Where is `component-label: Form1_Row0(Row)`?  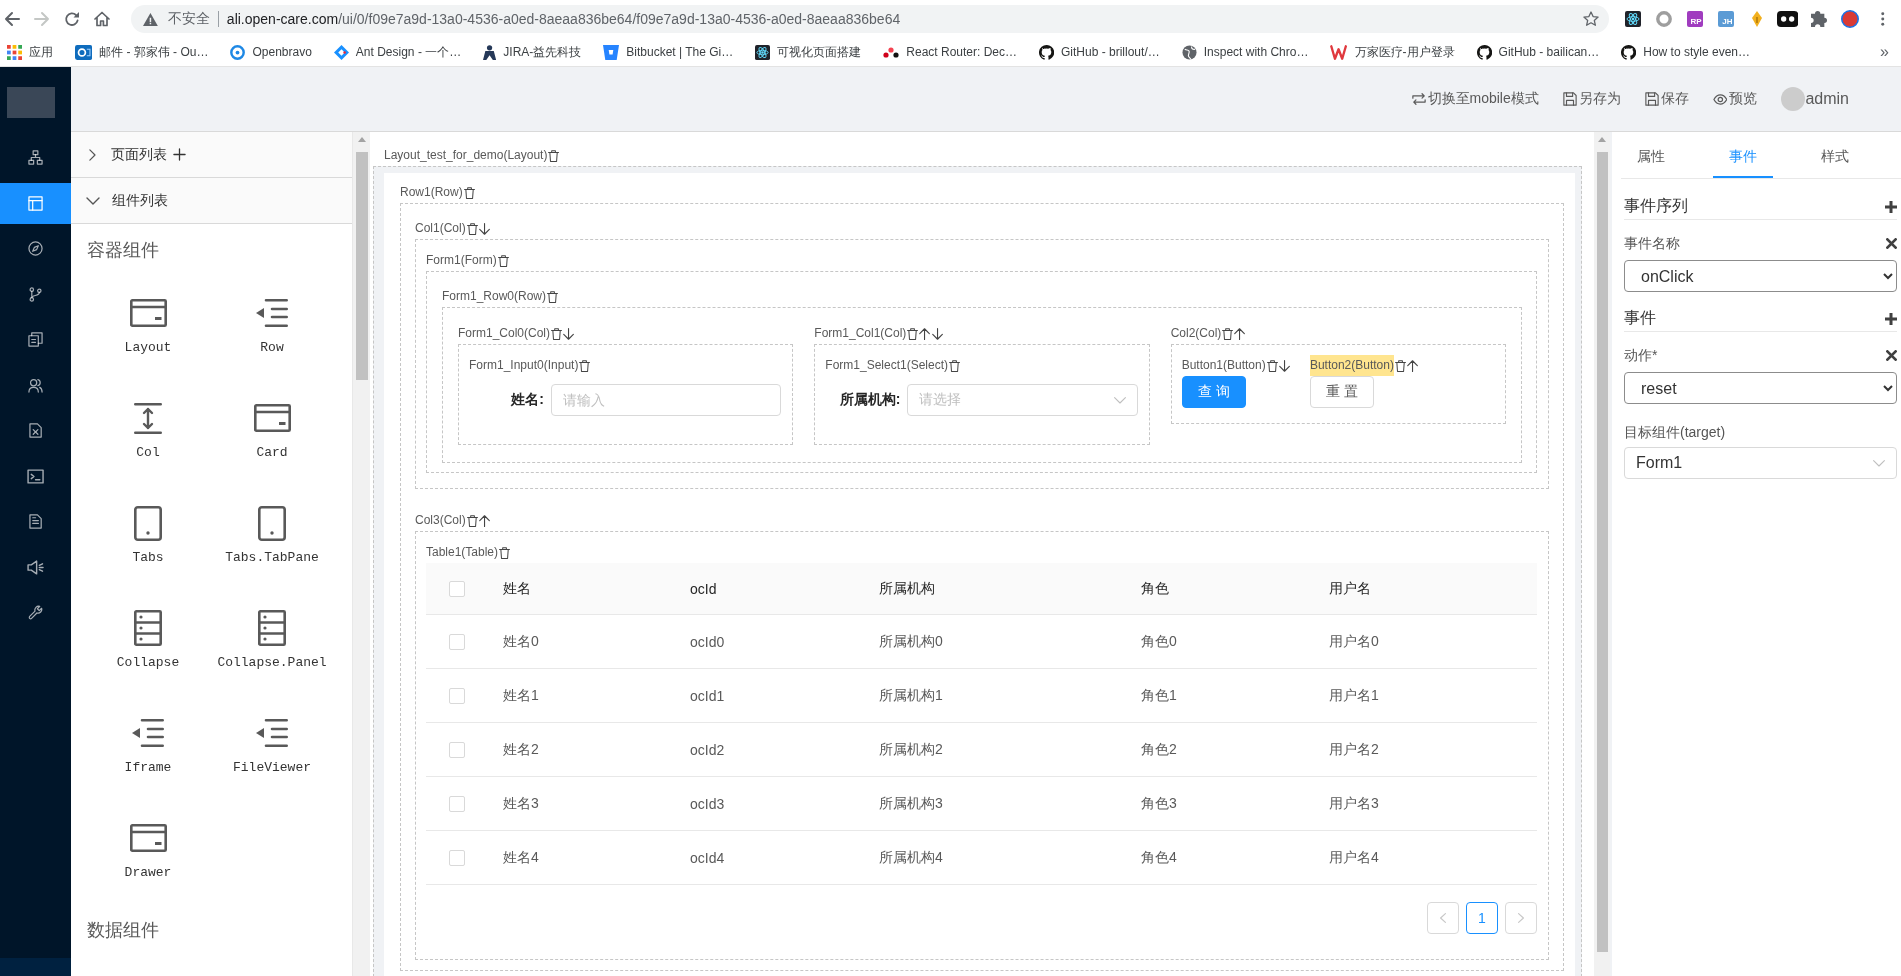 component-label: Form1_Row0(Row) is located at coordinates (494, 296).